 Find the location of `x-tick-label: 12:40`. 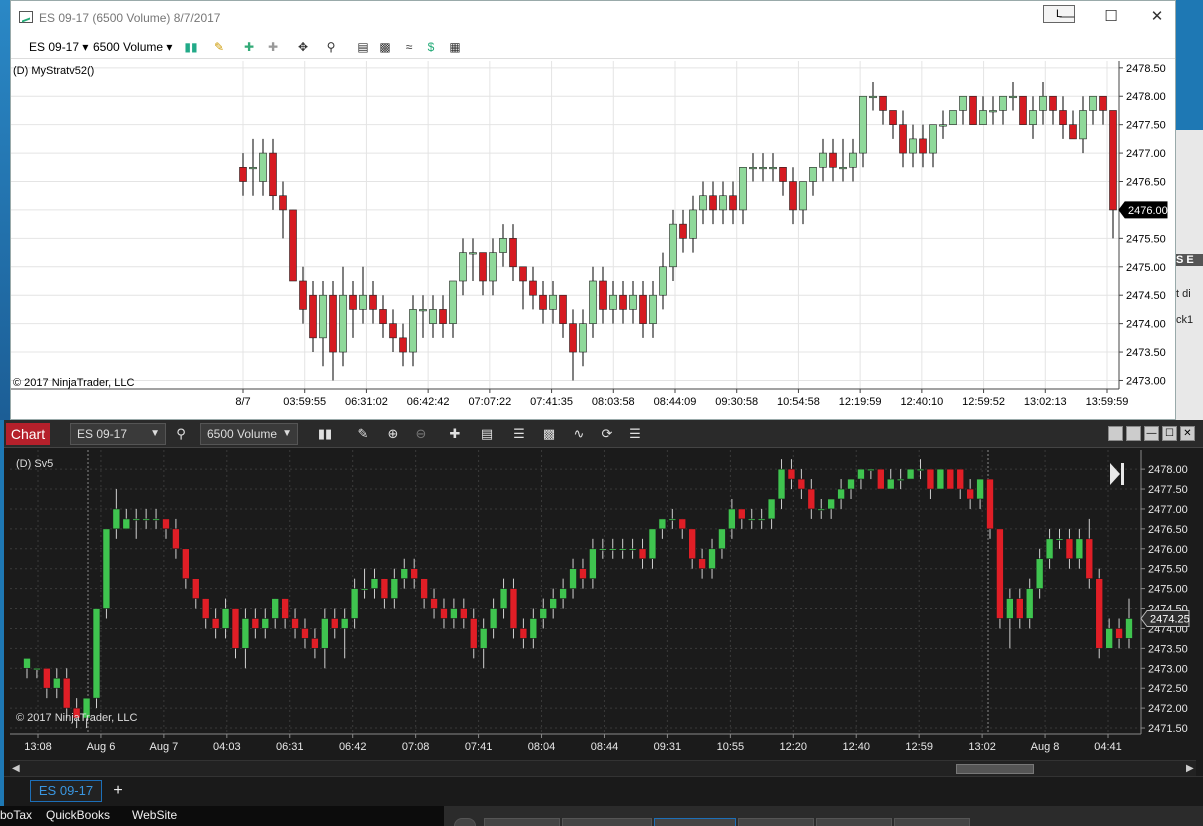

x-tick-label: 12:40 is located at coordinates (856, 747).